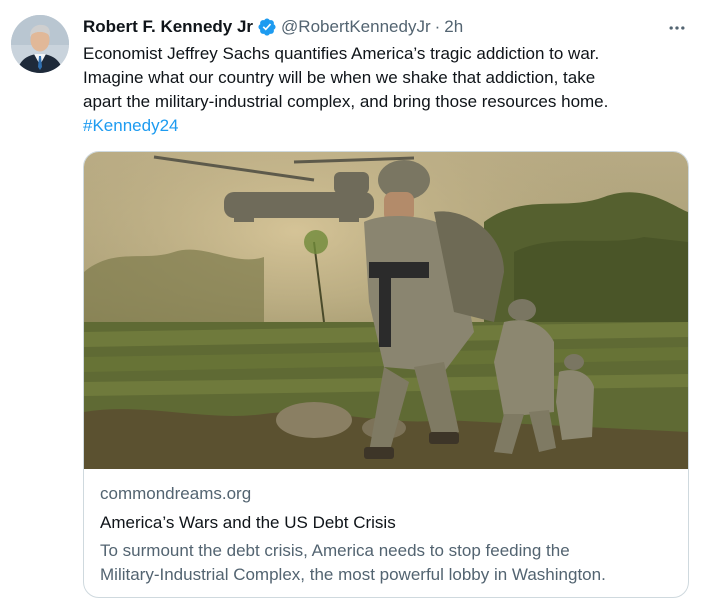 The width and height of the screenshot is (702, 603). Describe the element at coordinates (248, 522) in the screenshot. I see `card-title: America’s Wars and the US Debt Crisis` at that location.